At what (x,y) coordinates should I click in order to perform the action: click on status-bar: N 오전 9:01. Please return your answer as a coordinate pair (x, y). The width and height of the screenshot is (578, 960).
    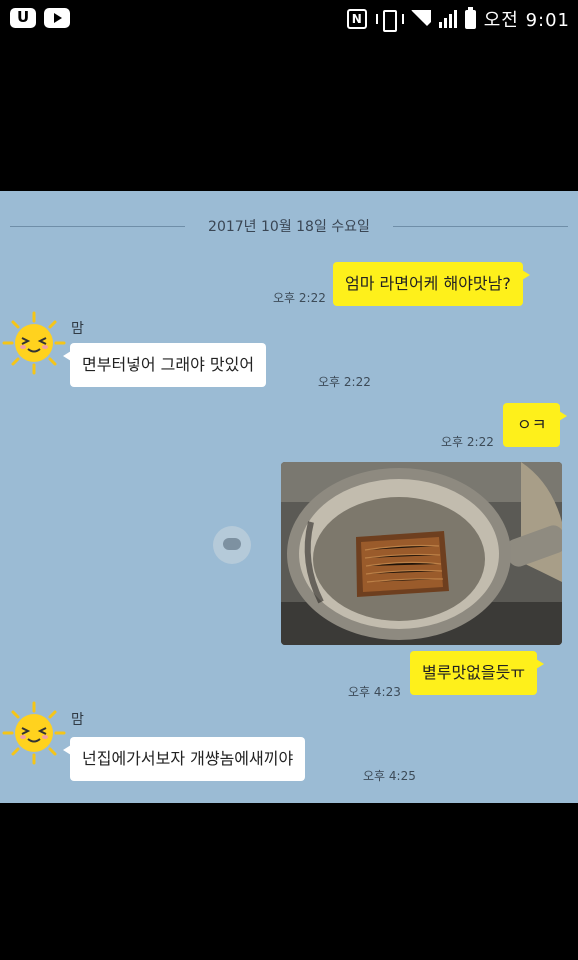
    Looking at the image, I should click on (289, 18).